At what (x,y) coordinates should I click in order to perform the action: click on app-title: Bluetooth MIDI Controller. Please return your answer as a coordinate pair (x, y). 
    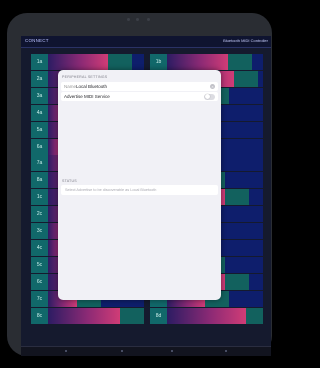
    Looking at the image, I should click on (245, 40).